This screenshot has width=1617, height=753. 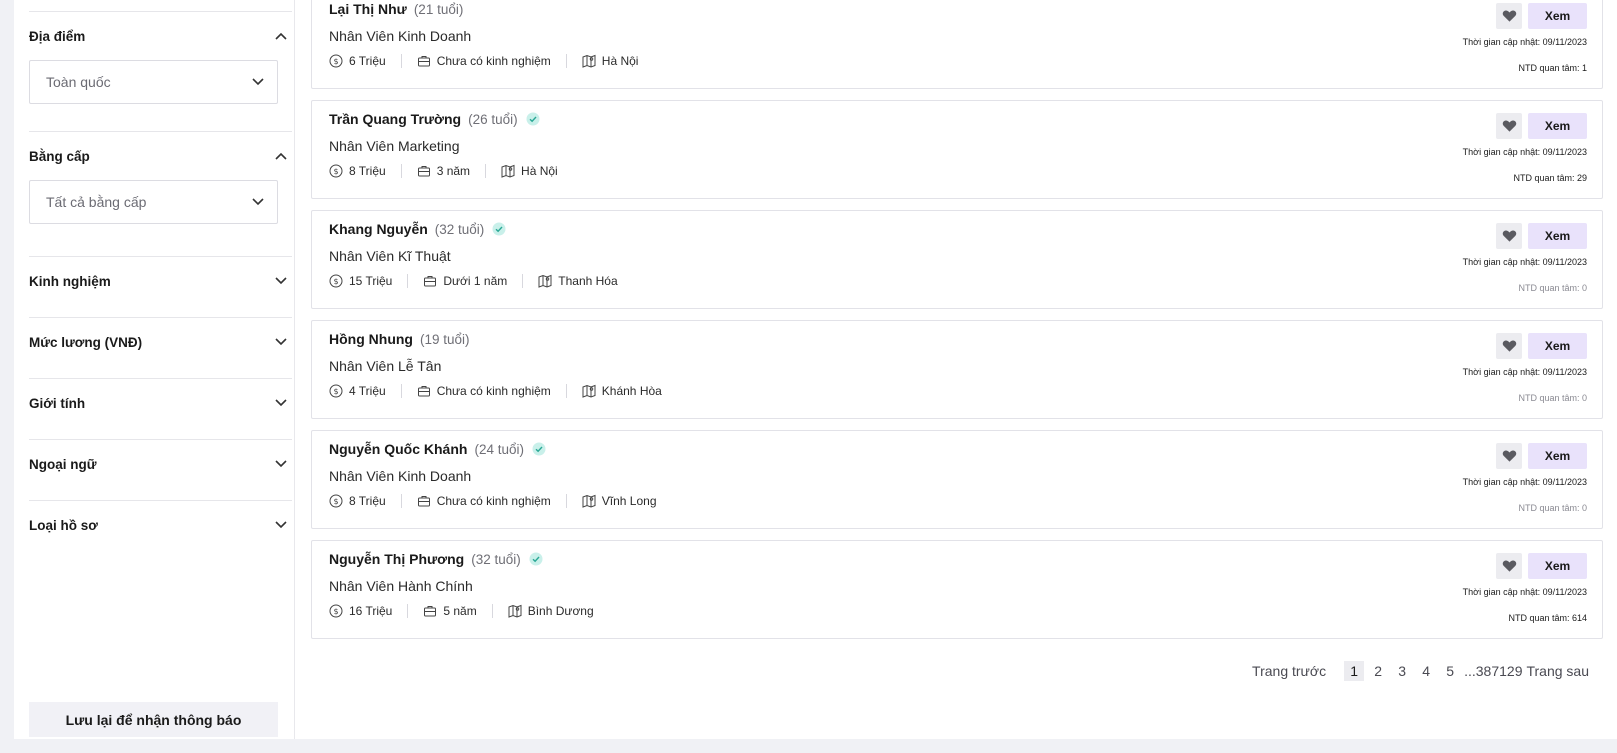 I want to click on candidate-name-row: Trần Quang Trường (26 tuổi), so click(x=434, y=119).